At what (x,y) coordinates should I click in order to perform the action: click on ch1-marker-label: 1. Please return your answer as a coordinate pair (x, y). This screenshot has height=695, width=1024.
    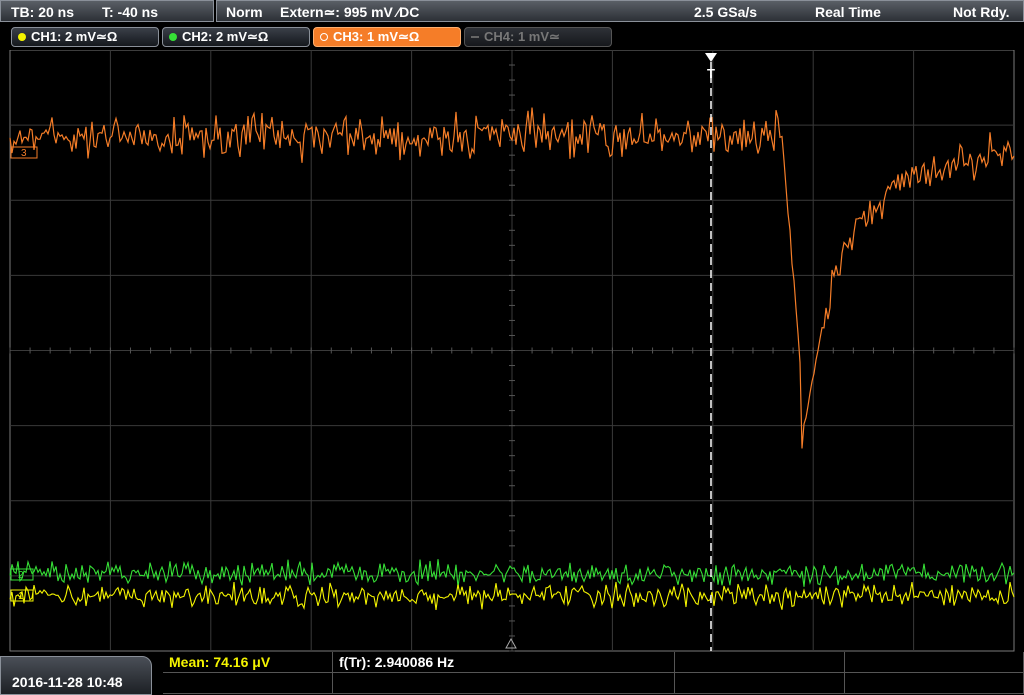
    Looking at the image, I should click on (21, 596).